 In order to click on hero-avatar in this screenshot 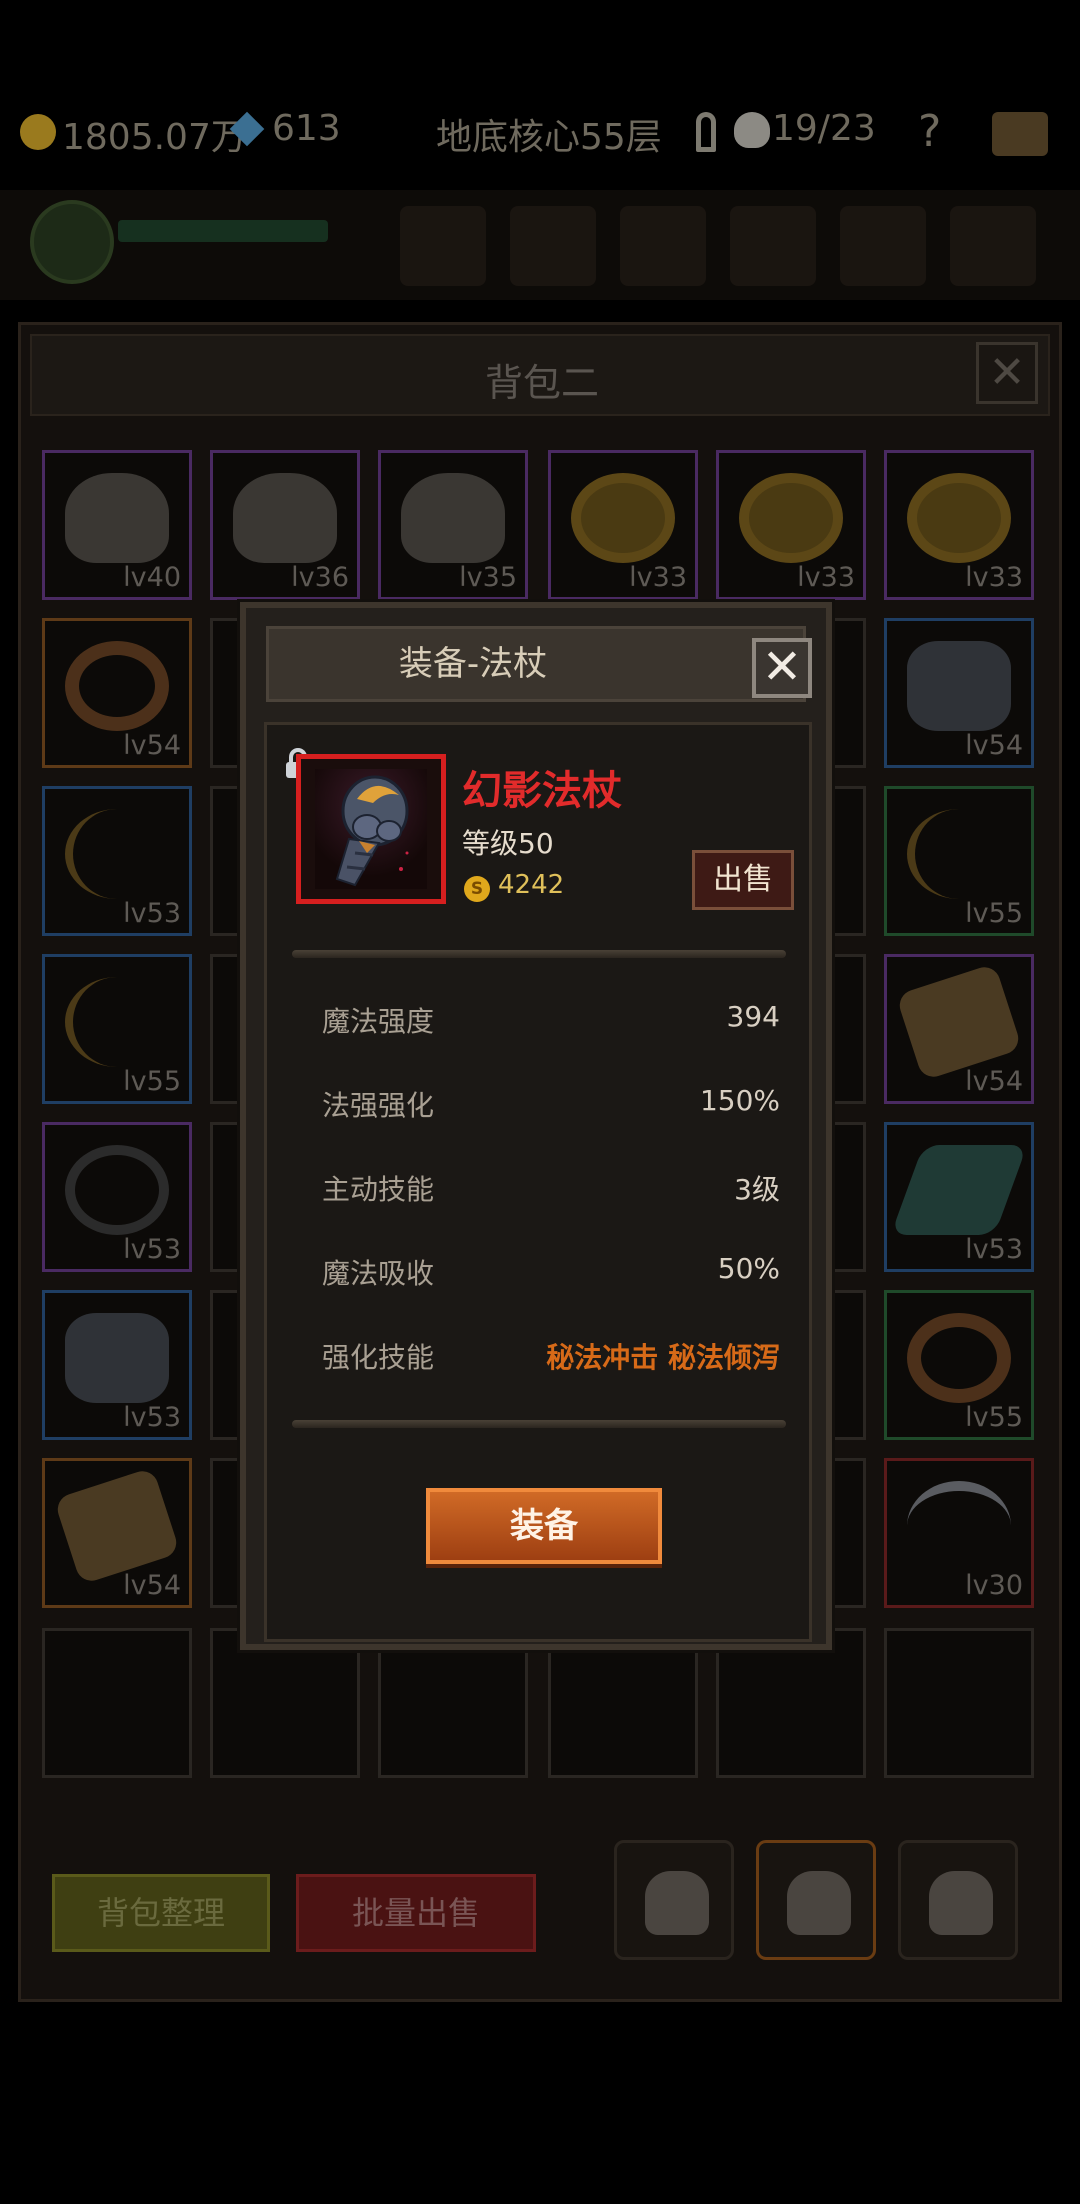, I will do `click(72, 242)`.